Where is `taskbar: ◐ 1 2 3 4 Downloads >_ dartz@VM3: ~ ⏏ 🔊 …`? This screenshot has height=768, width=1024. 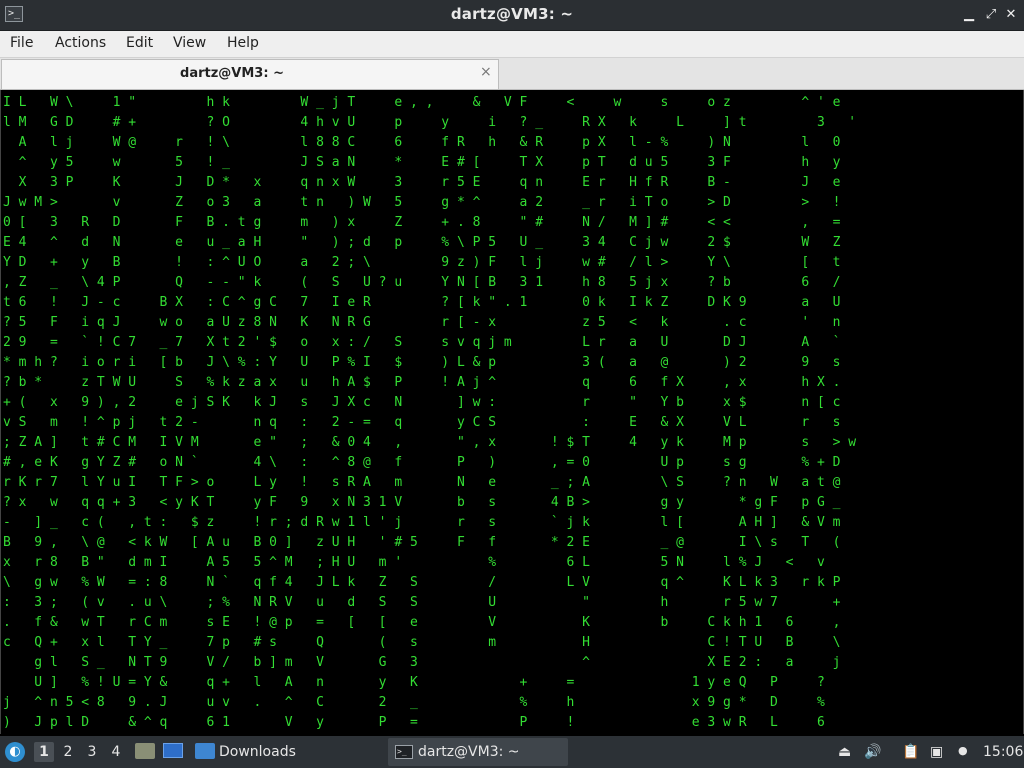 taskbar: ◐ 1 2 3 4 Downloads >_ dartz@VM3: ~ ⏏ 🔊 … is located at coordinates (512, 752).